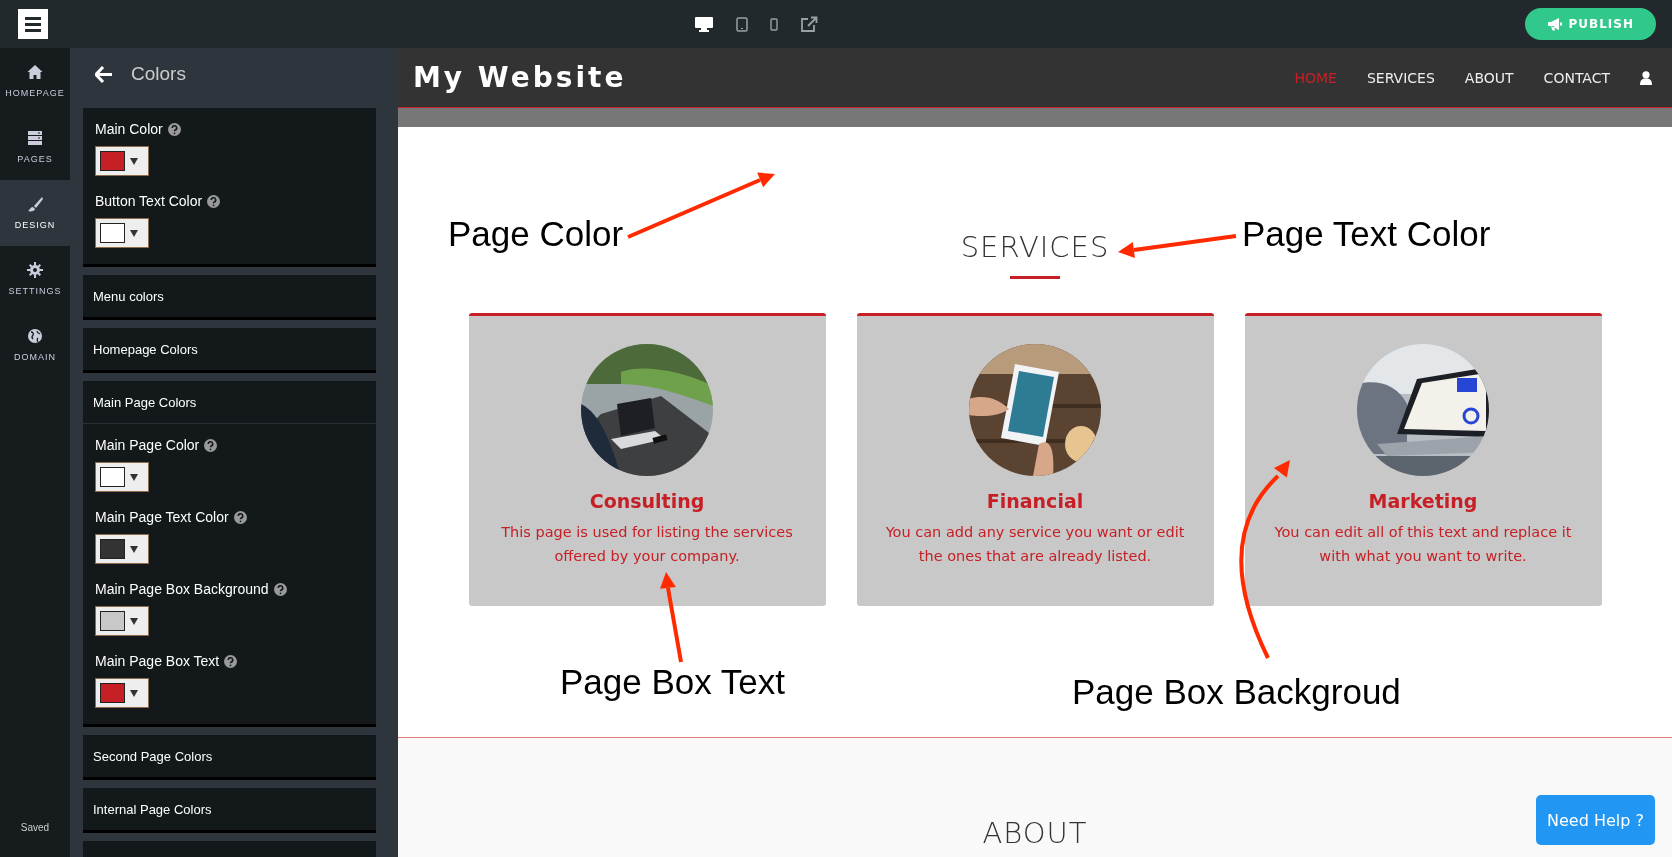 The image size is (1672, 857). I want to click on section-header: Main Page Colors, so click(229, 402).